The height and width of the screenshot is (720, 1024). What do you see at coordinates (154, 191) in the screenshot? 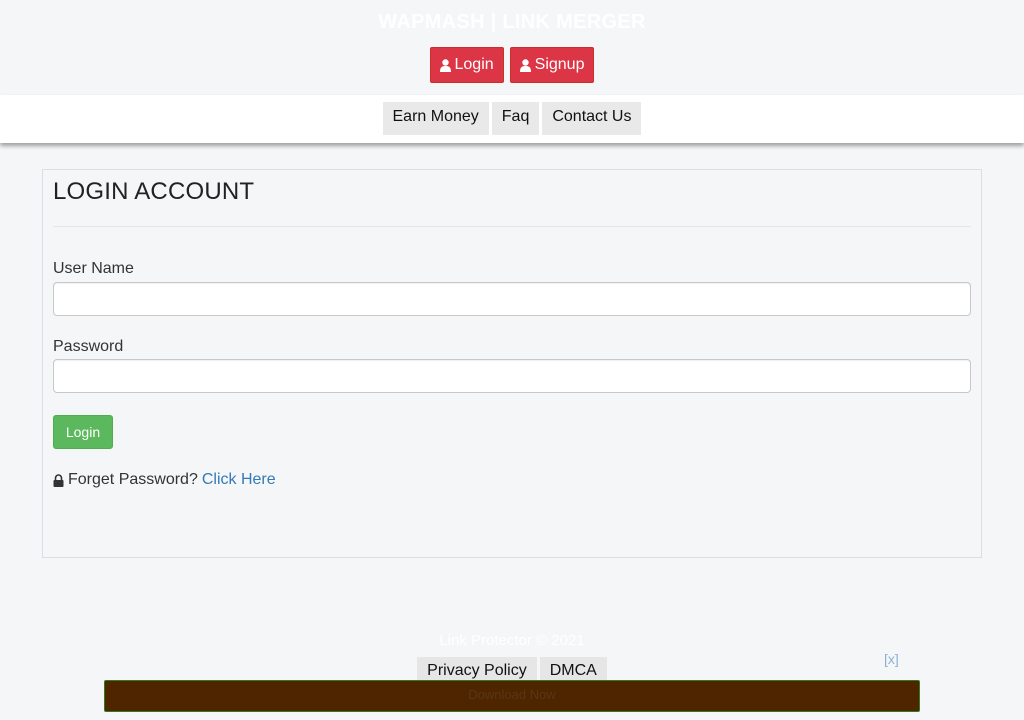
I see `page-title: LOGIN ACCOUNT` at bounding box center [154, 191].